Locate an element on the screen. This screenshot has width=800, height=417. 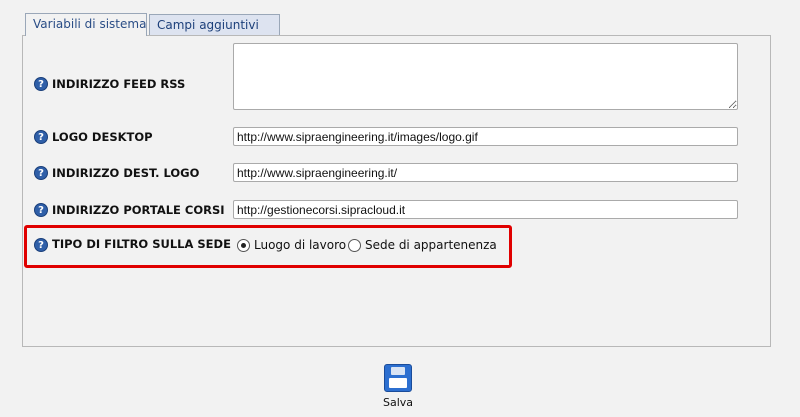
floppy-disk-icon is located at coordinates (398, 378).